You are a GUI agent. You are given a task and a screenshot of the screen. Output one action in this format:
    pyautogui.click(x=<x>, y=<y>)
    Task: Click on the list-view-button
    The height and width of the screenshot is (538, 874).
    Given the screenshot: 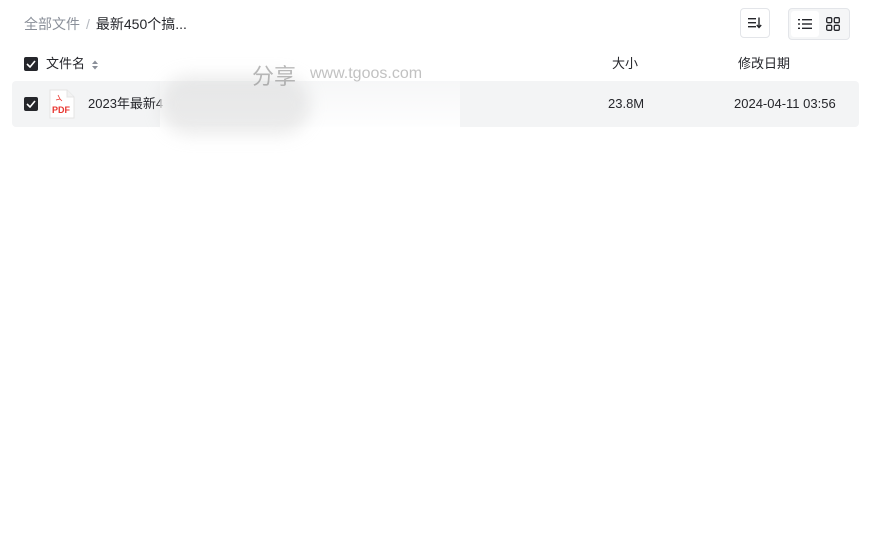 What is the action you would take?
    pyautogui.click(x=805, y=24)
    